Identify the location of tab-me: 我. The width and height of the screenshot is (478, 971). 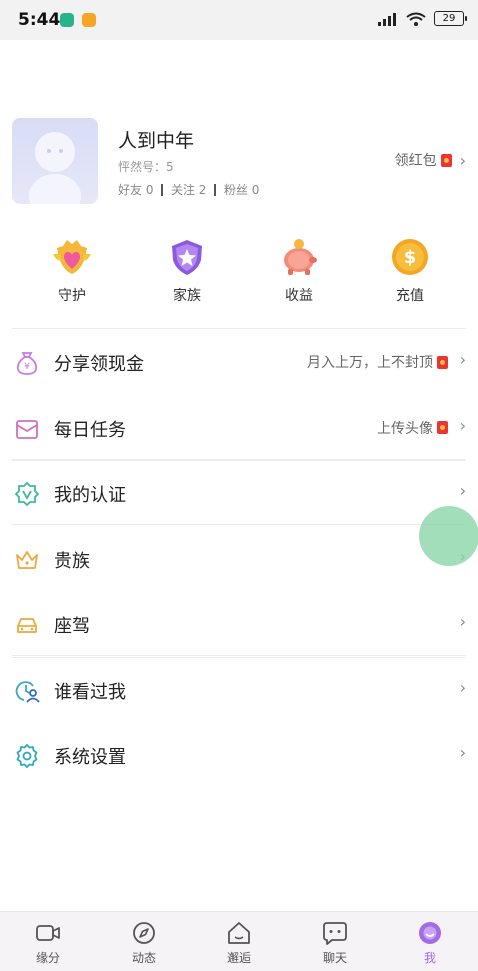
(430, 943).